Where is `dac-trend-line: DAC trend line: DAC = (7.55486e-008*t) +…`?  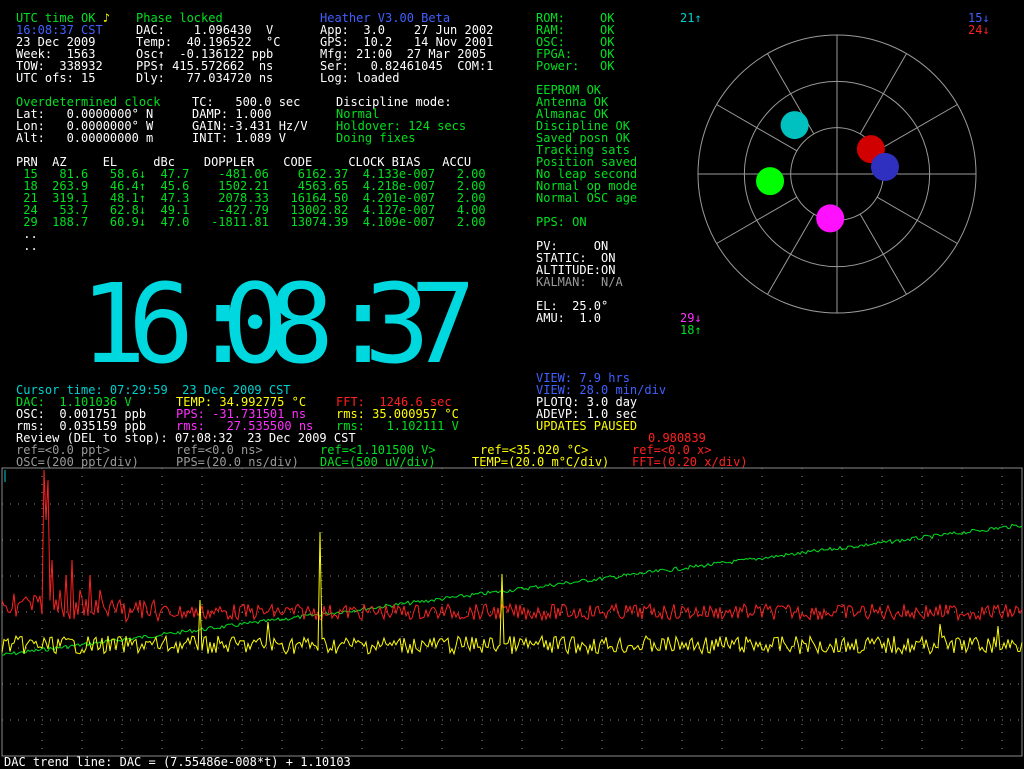
dac-trend-line: DAC trend line: DAC = (7.55486e-008*t) +… is located at coordinates (177, 762).